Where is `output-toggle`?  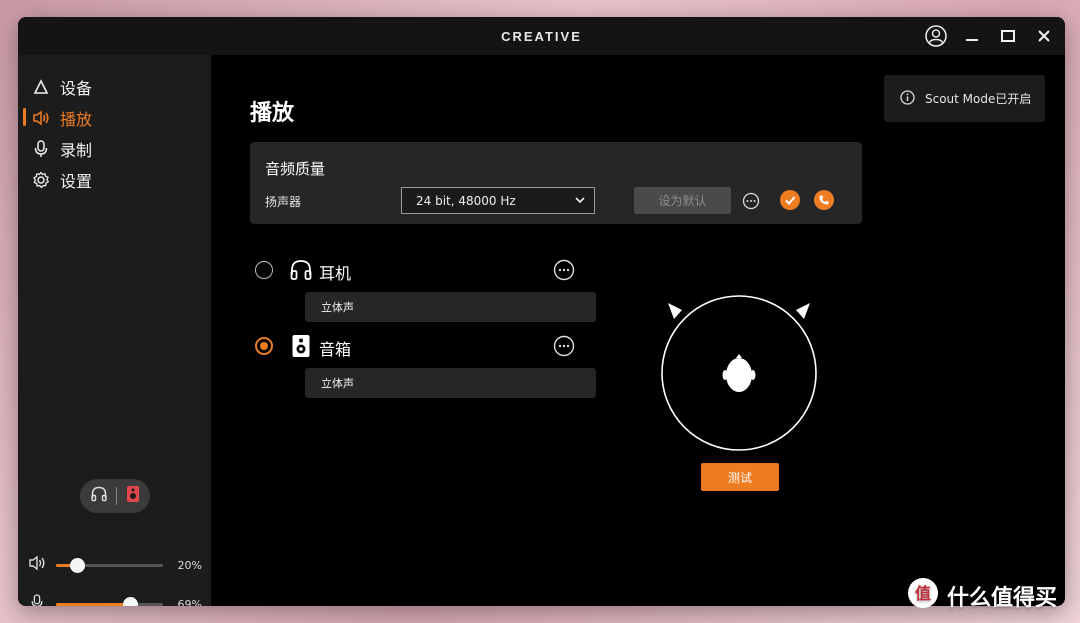
output-toggle is located at coordinates (115, 496).